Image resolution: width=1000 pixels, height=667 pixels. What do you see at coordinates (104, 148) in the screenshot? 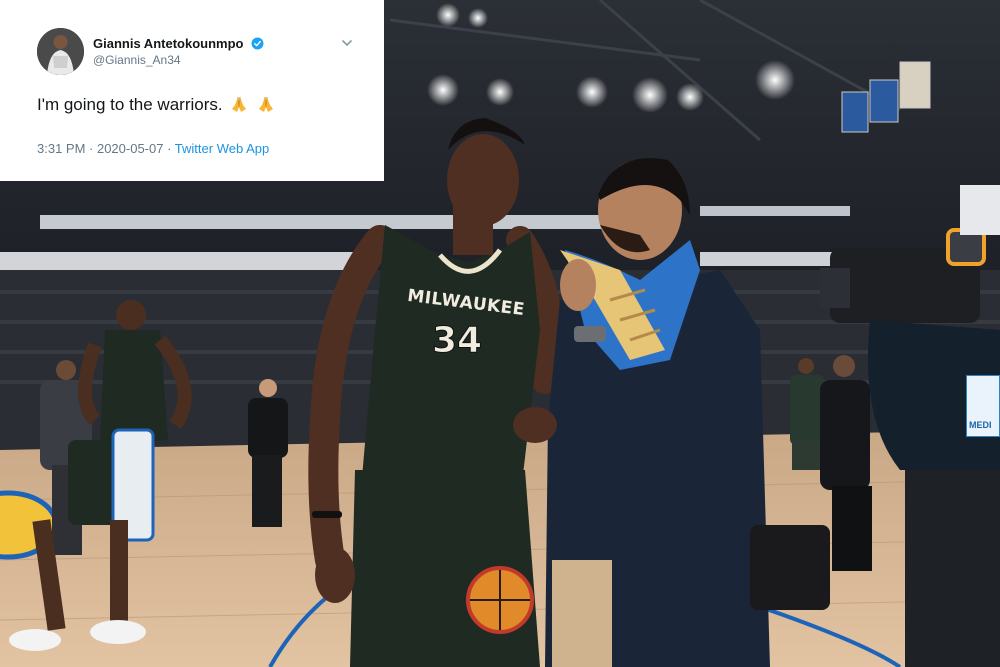
I see `tweet-timestamp: 3:31 PM · 2020-05-07 ·` at bounding box center [104, 148].